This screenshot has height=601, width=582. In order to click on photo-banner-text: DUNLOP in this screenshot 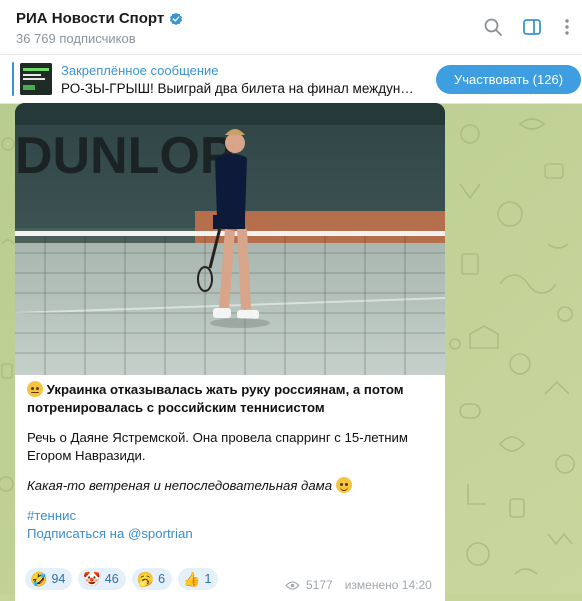, I will do `click(125, 156)`.